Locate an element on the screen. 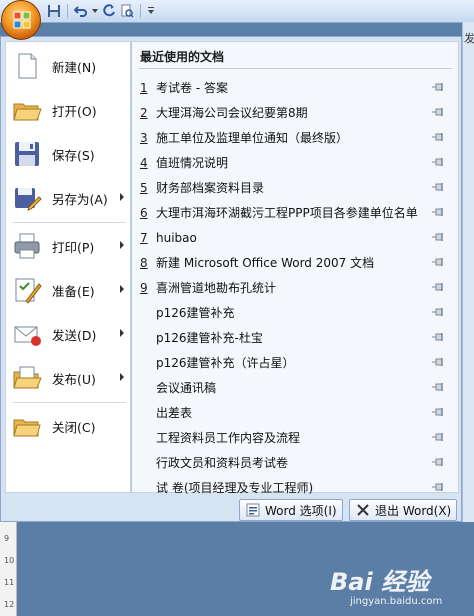 The image size is (474, 616). recent-document-item: 出差表 is located at coordinates (295, 412).